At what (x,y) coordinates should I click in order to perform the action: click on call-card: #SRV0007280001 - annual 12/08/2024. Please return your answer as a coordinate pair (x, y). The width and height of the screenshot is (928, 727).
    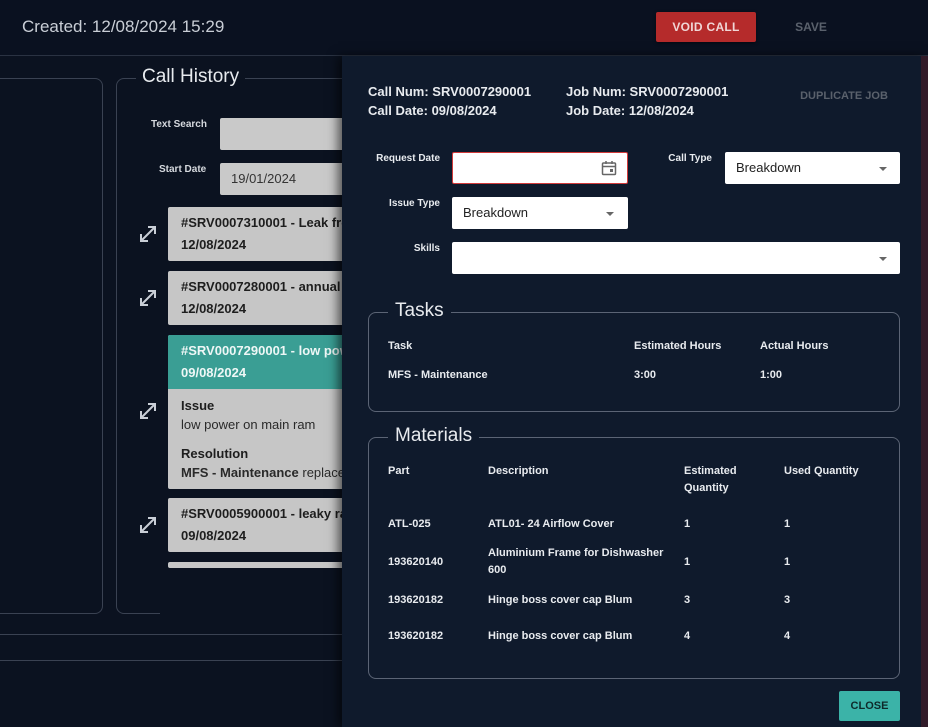
    Looking at the image, I should click on (263, 298).